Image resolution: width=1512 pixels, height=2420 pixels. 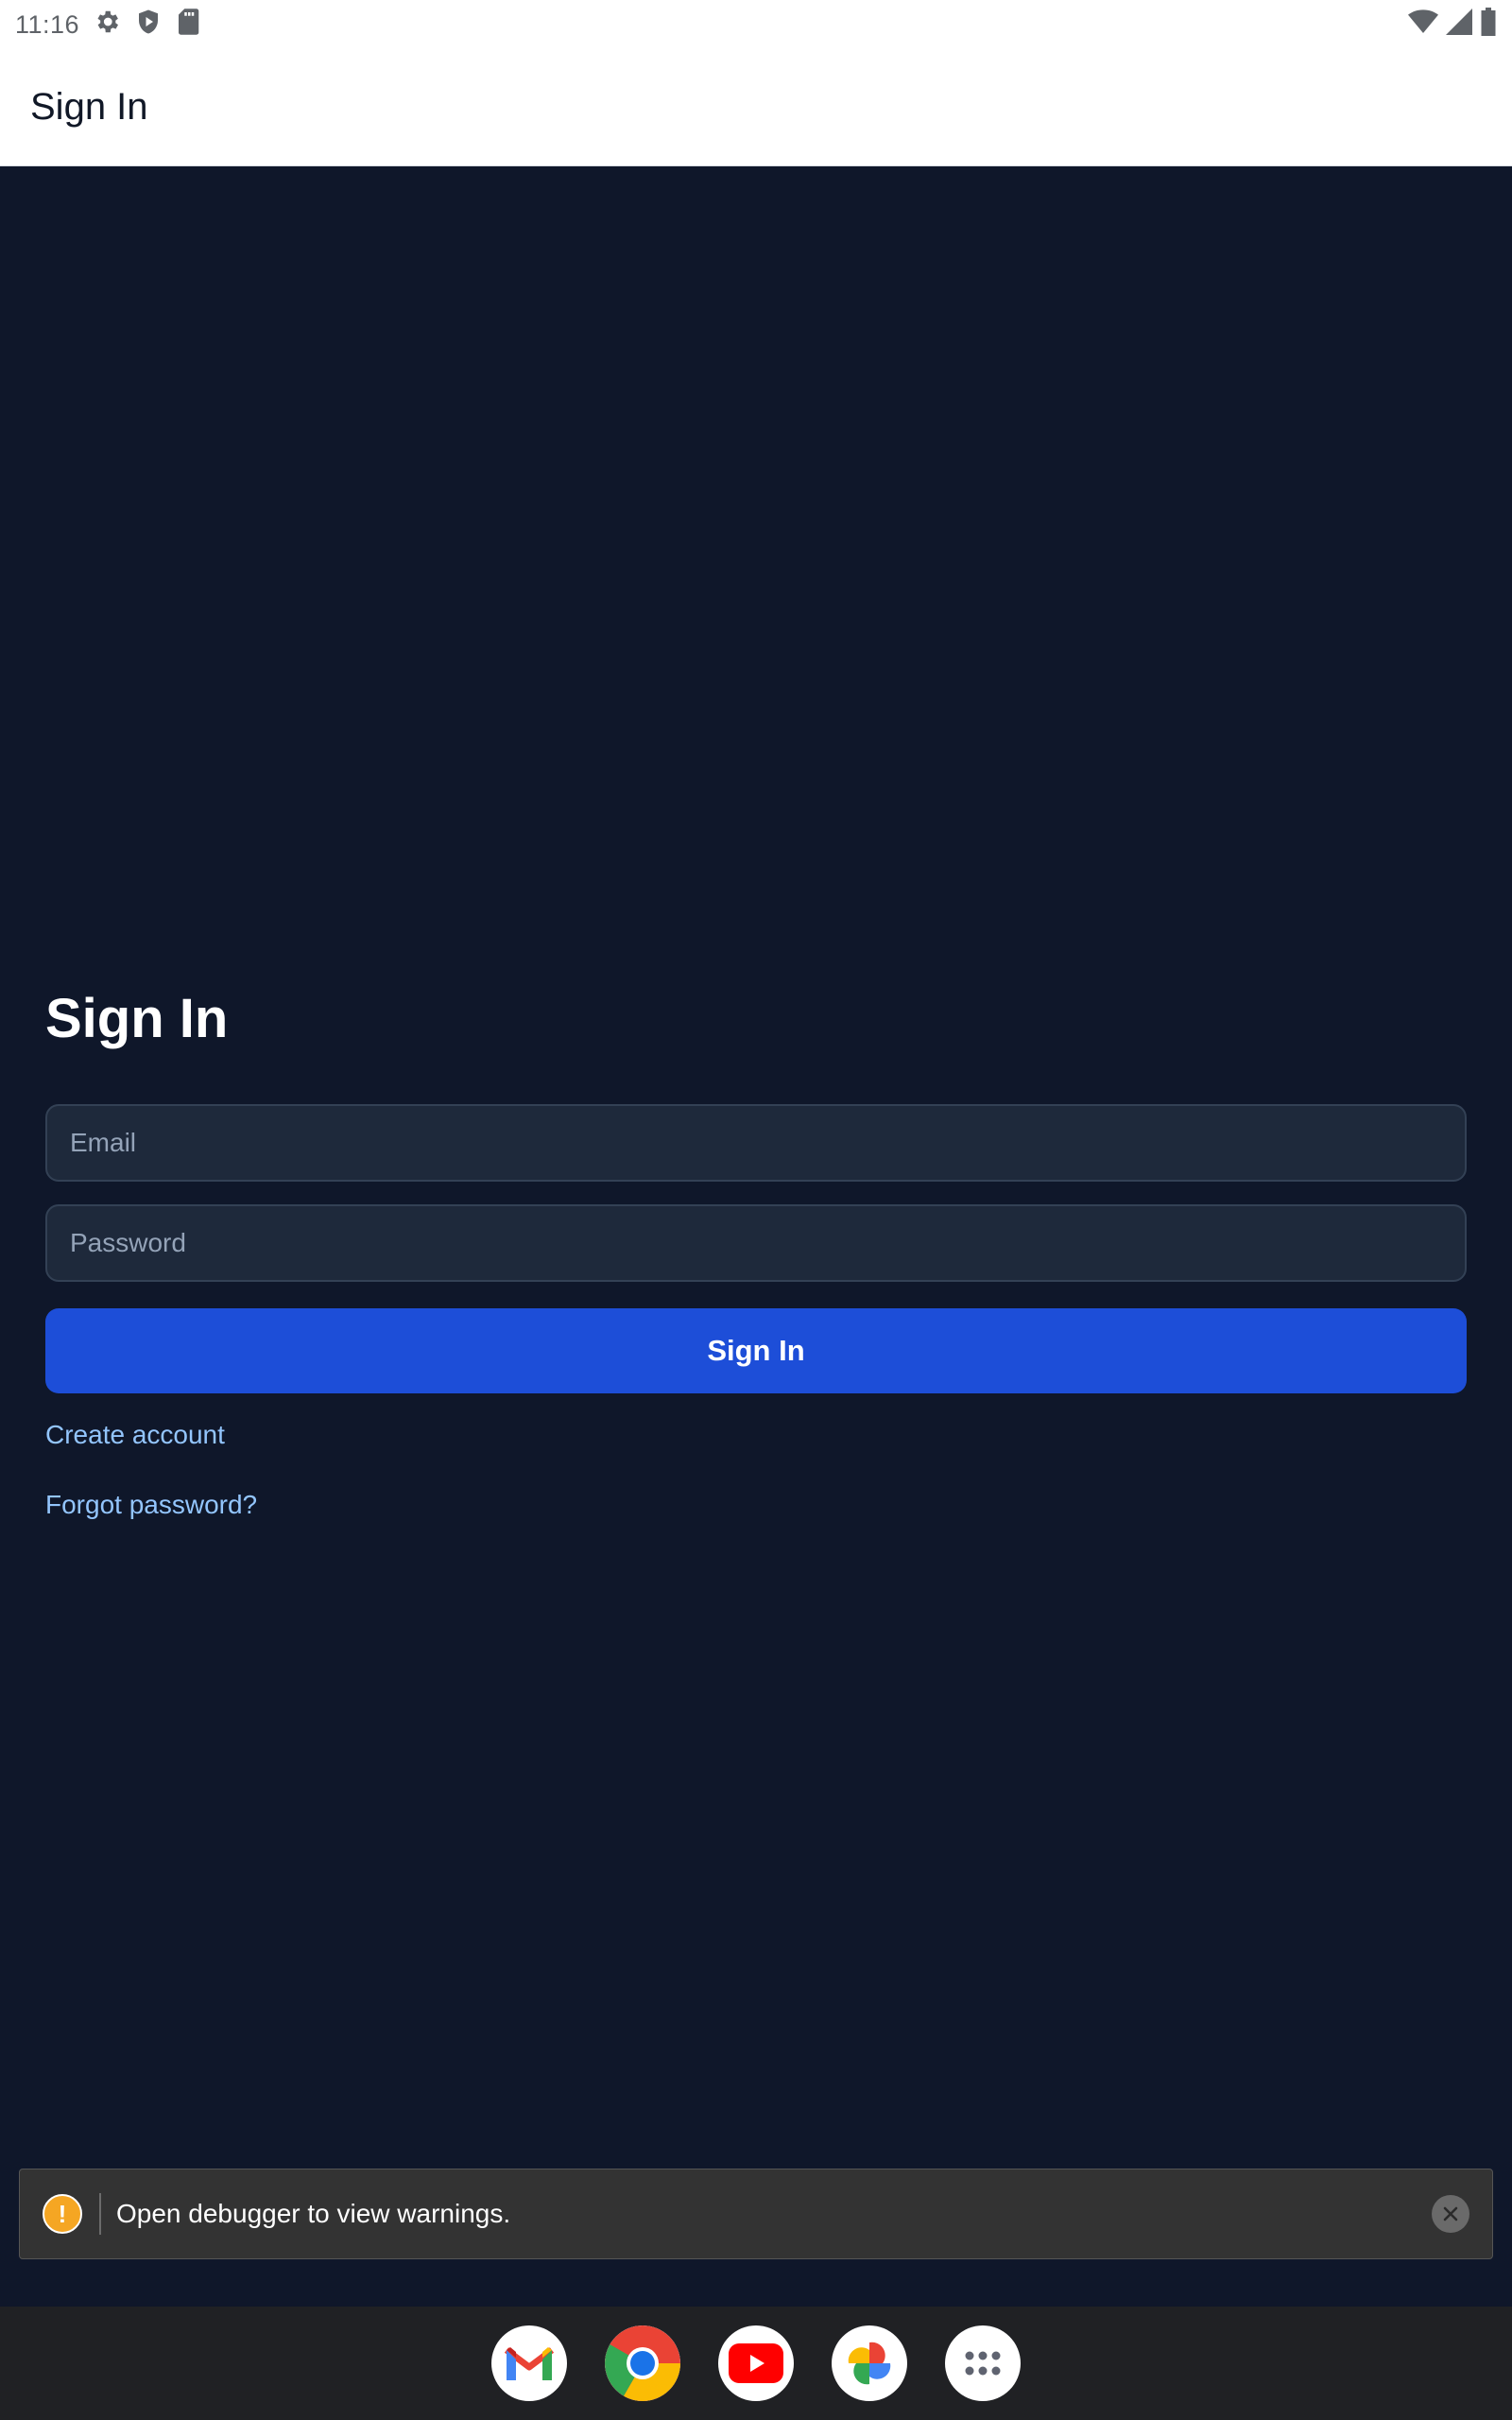 I want to click on status-left: 11:16, so click(x=107, y=26).